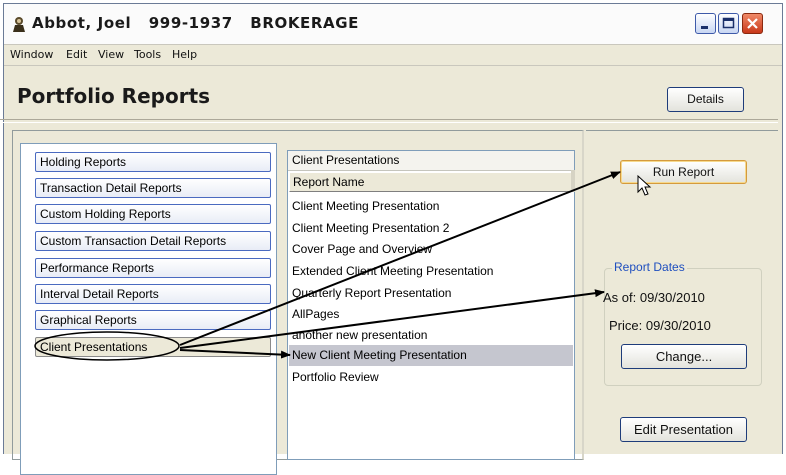 This screenshot has width=786, height=475. Describe the element at coordinates (196, 23) in the screenshot. I see `window-title: Abbot, Joel 999-1937 BROKERAGE` at that location.